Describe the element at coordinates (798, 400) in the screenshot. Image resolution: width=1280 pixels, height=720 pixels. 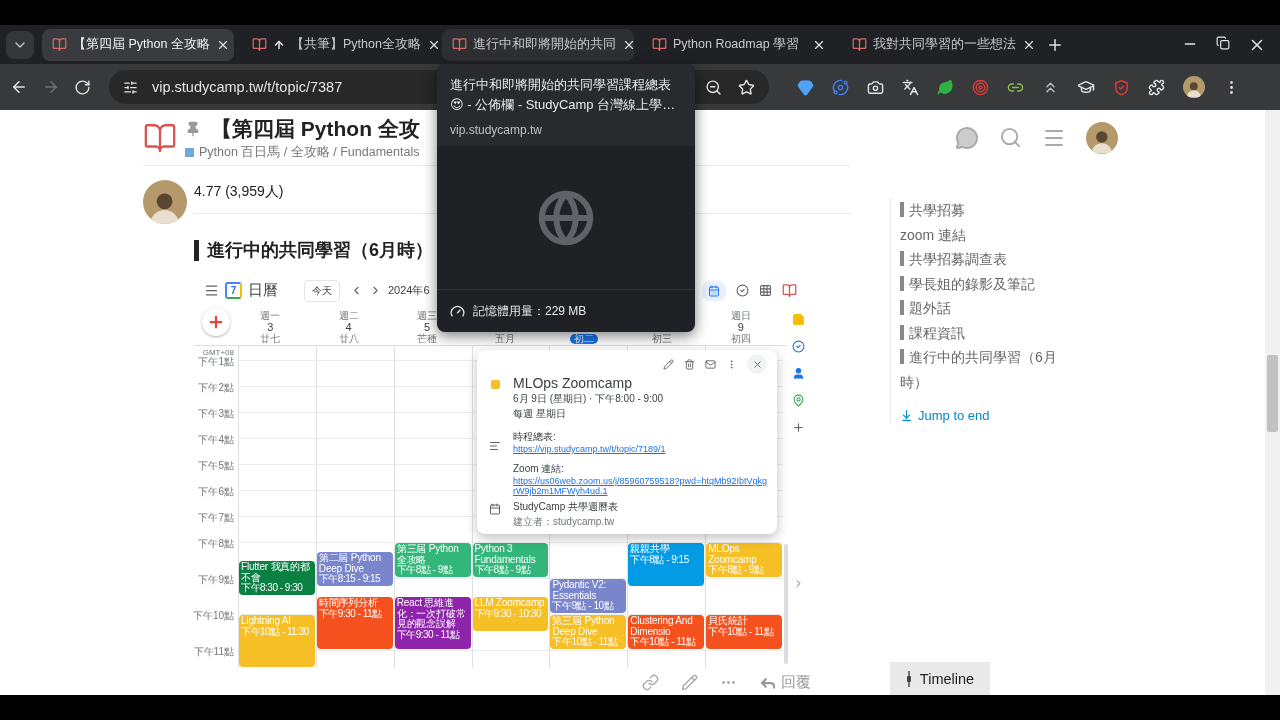
I see `map-pin-icon` at that location.